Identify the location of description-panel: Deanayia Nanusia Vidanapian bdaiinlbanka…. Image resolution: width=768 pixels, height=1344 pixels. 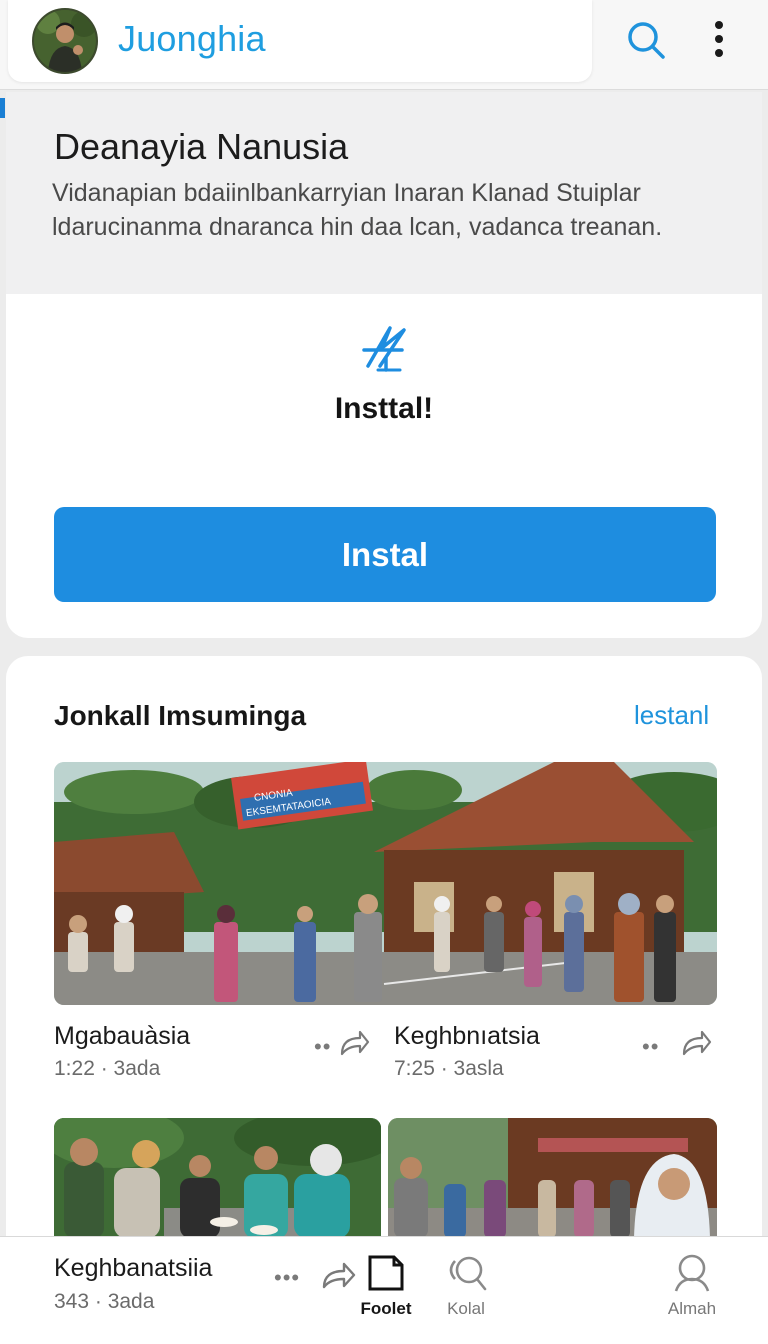
(384, 193).